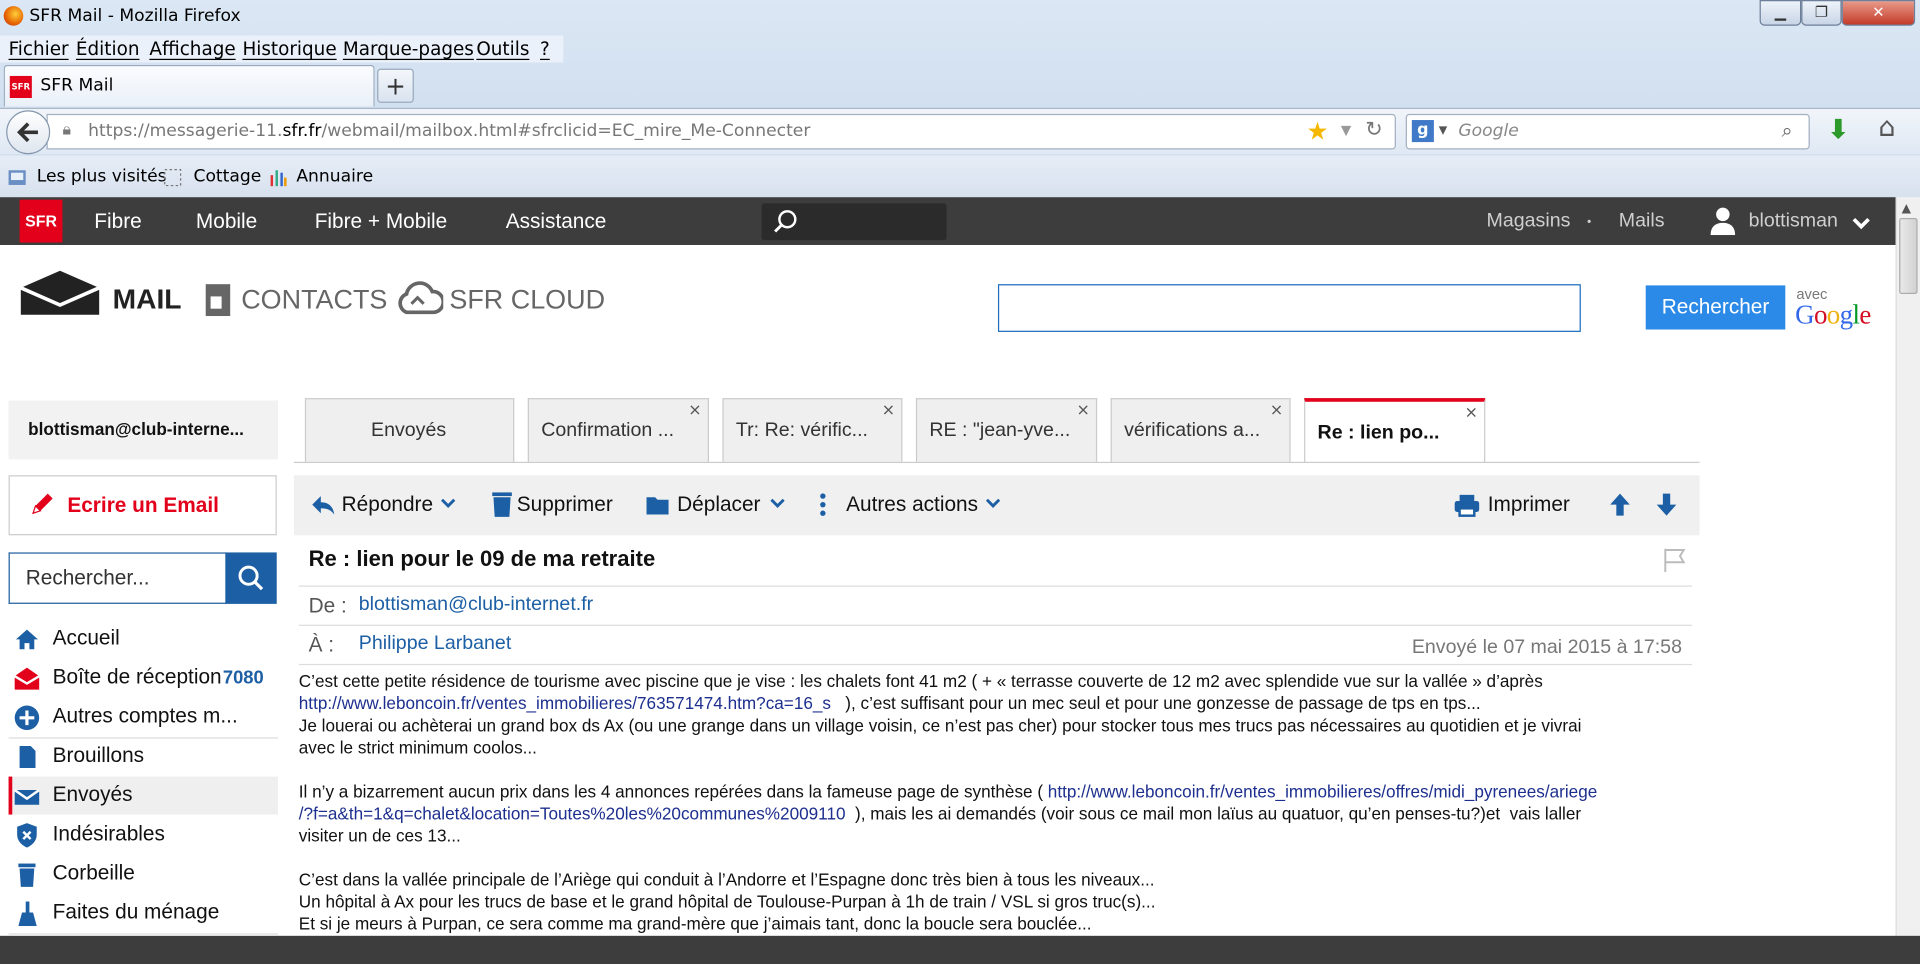  I want to click on back-button, so click(28, 132).